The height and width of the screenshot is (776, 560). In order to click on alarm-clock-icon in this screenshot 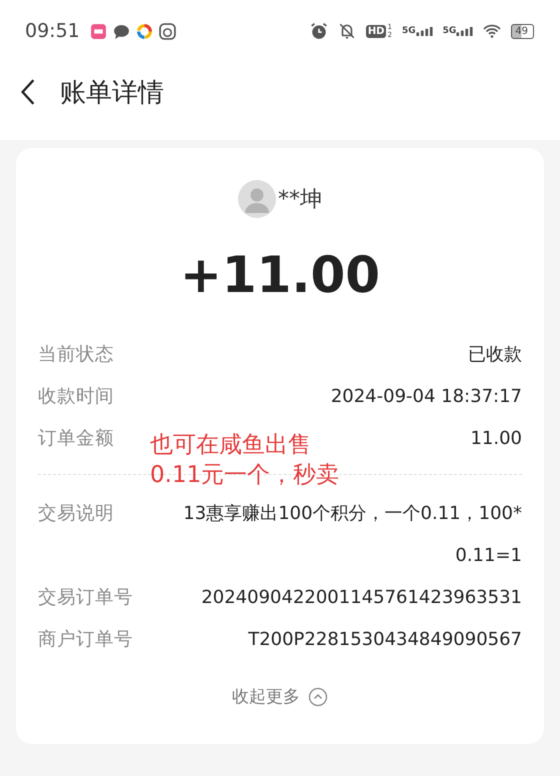, I will do `click(319, 31)`.